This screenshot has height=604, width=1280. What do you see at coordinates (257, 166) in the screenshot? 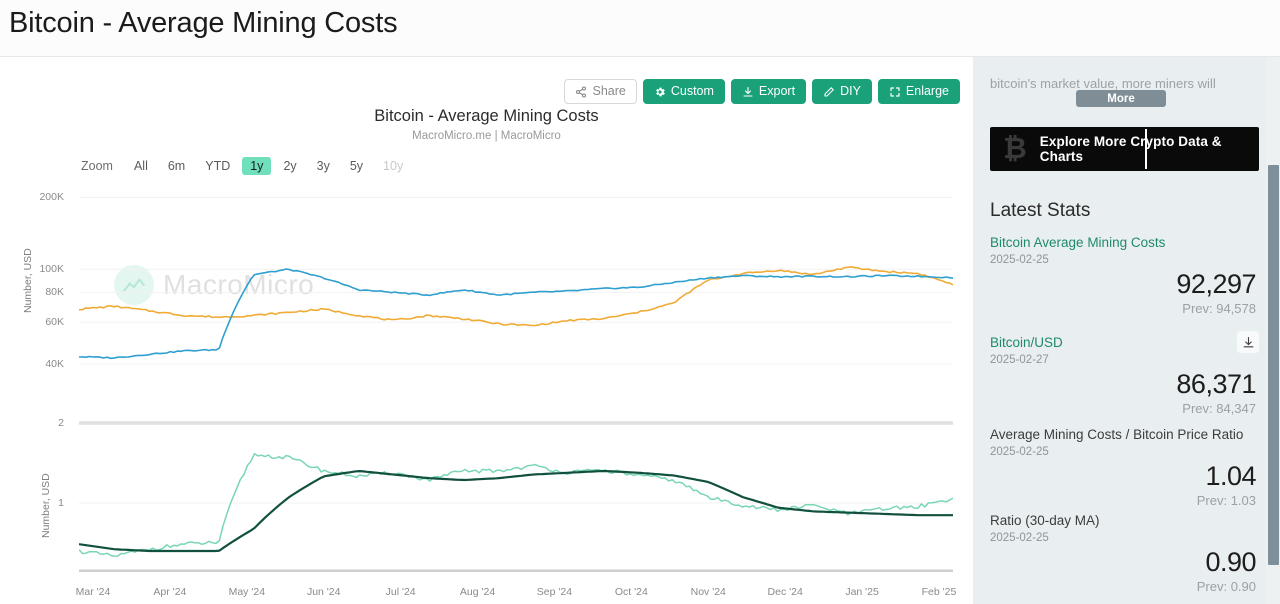
I see `zoom-option-1y: 1y` at bounding box center [257, 166].